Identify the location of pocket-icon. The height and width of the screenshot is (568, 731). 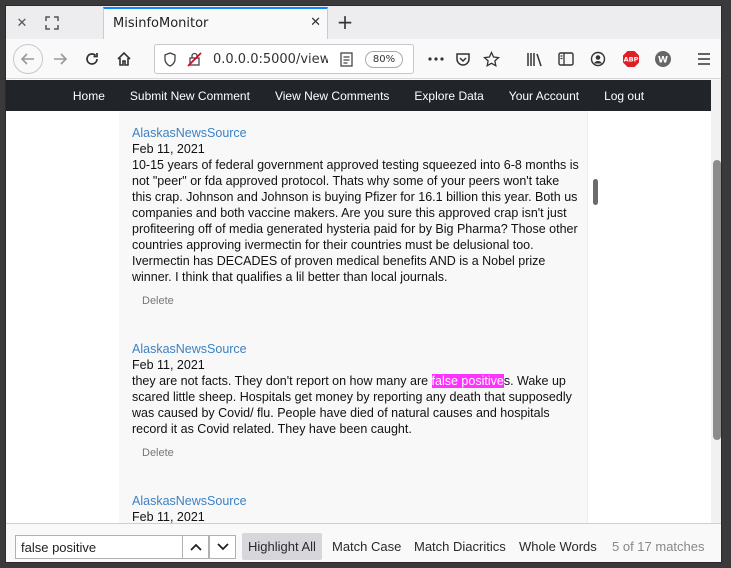
(463, 59).